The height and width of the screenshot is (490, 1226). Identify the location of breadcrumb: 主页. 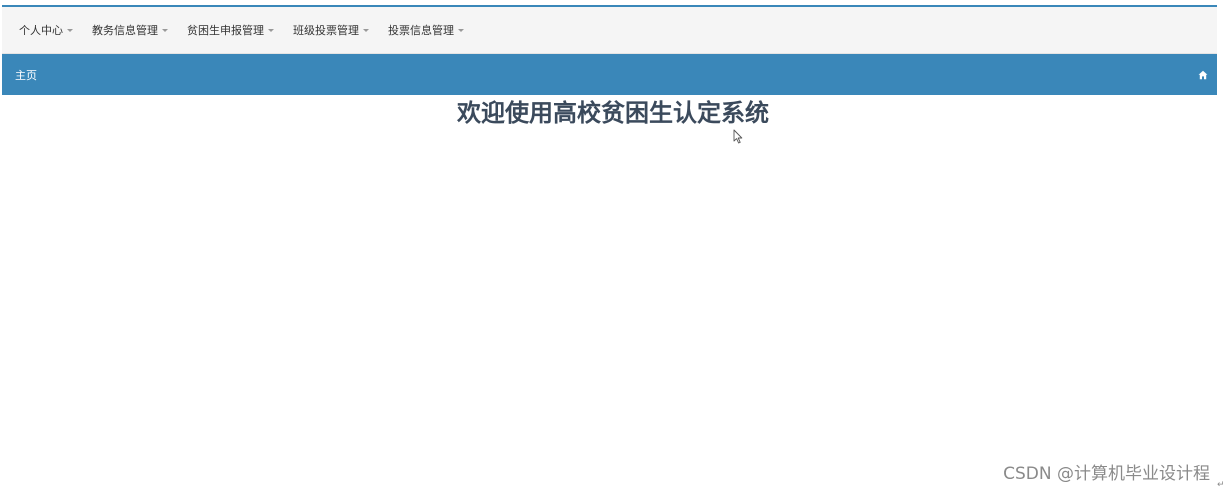
(609, 74).